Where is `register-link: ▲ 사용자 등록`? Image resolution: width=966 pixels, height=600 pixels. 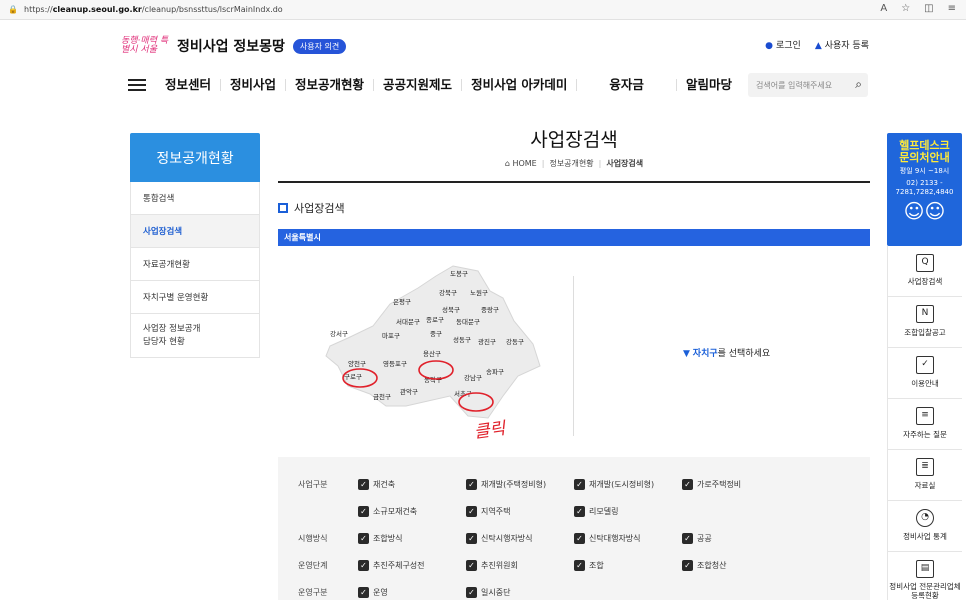
register-link: ▲ 사용자 등록 is located at coordinates (842, 44).